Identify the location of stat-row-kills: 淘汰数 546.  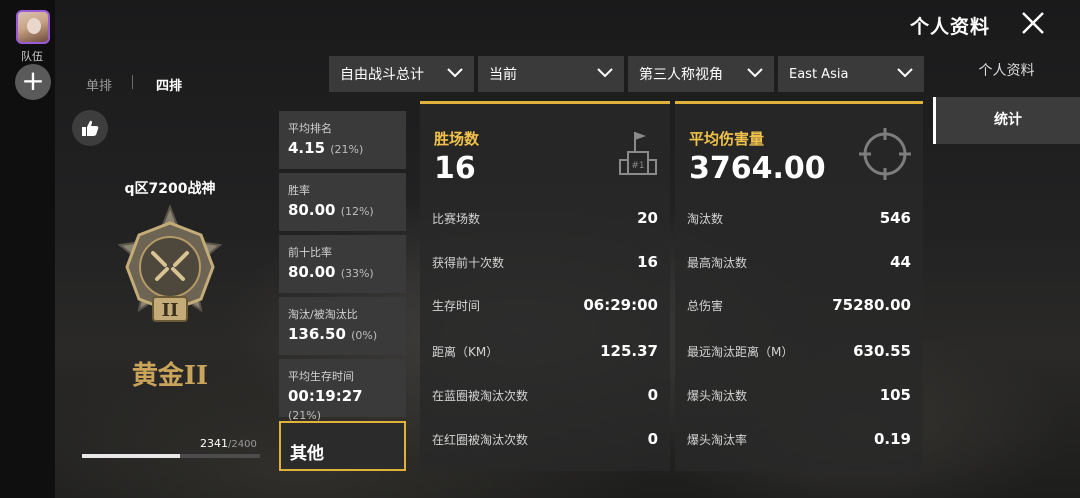
(799, 218).